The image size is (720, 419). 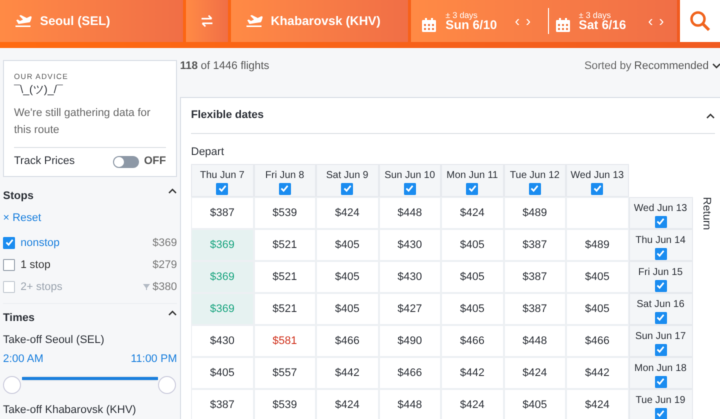 What do you see at coordinates (35, 265) in the screenshot?
I see `stop-option: 1 stop` at bounding box center [35, 265].